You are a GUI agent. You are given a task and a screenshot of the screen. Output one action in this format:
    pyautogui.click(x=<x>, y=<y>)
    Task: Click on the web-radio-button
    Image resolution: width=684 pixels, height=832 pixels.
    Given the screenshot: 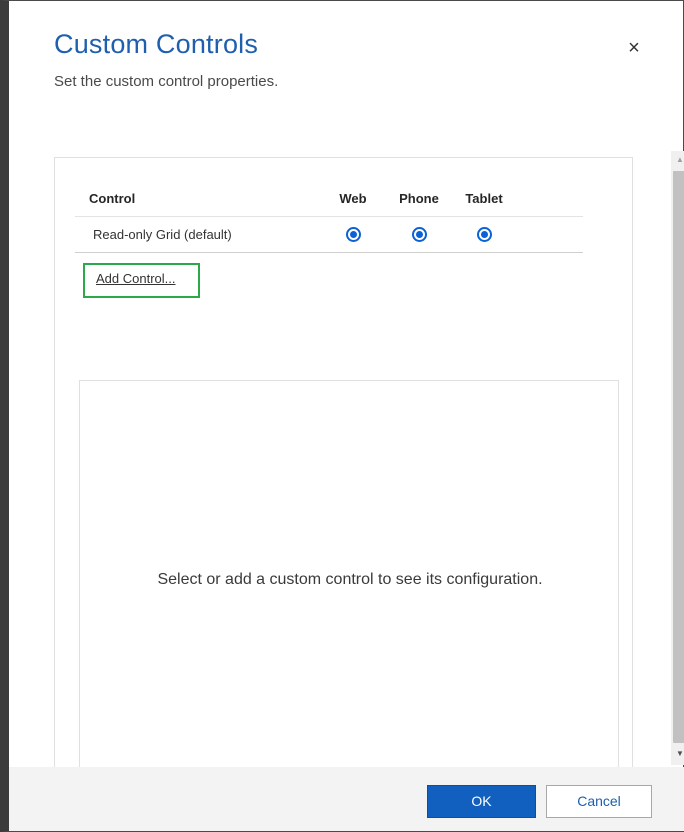 What is the action you would take?
    pyautogui.click(x=353, y=235)
    